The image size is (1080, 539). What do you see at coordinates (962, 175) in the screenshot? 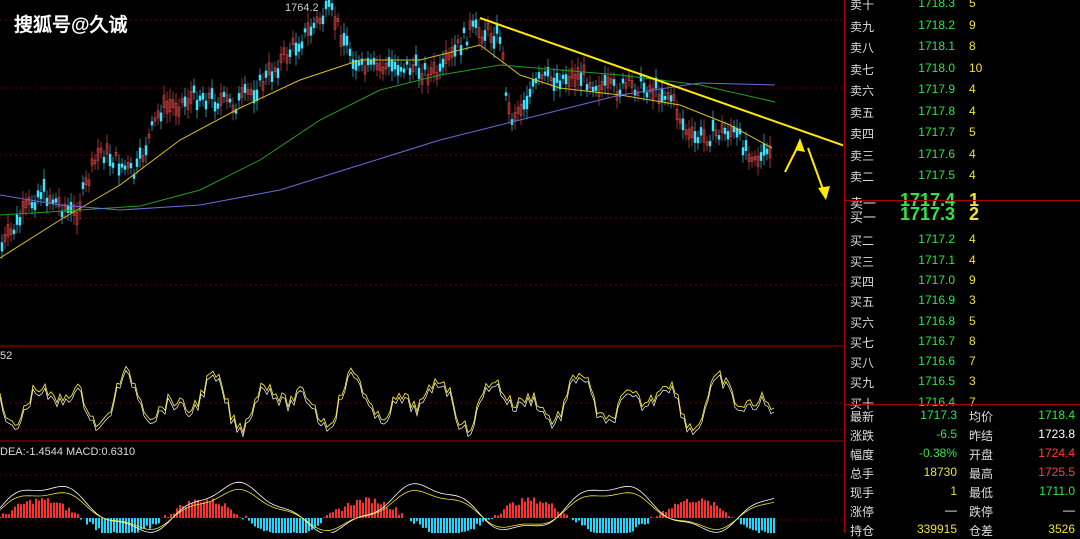
I see `ask-row: 卖二 1717.5 4` at bounding box center [962, 175].